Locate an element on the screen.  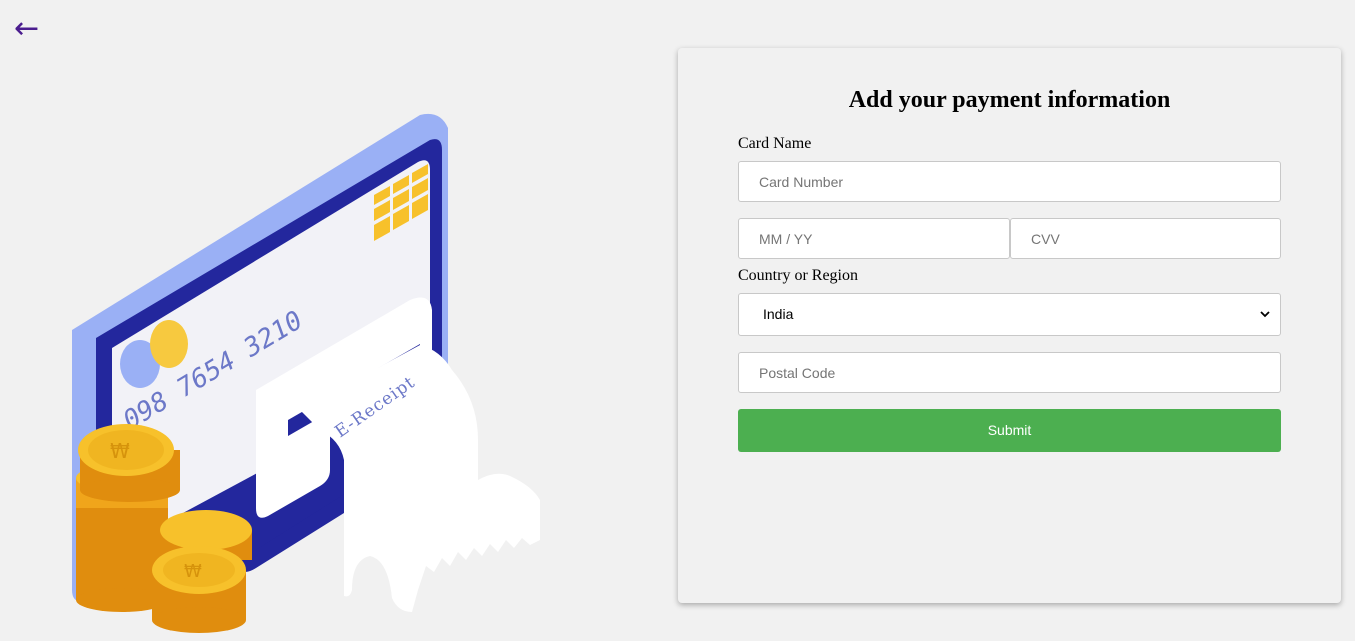
cvv-input is located at coordinates (1145, 238).